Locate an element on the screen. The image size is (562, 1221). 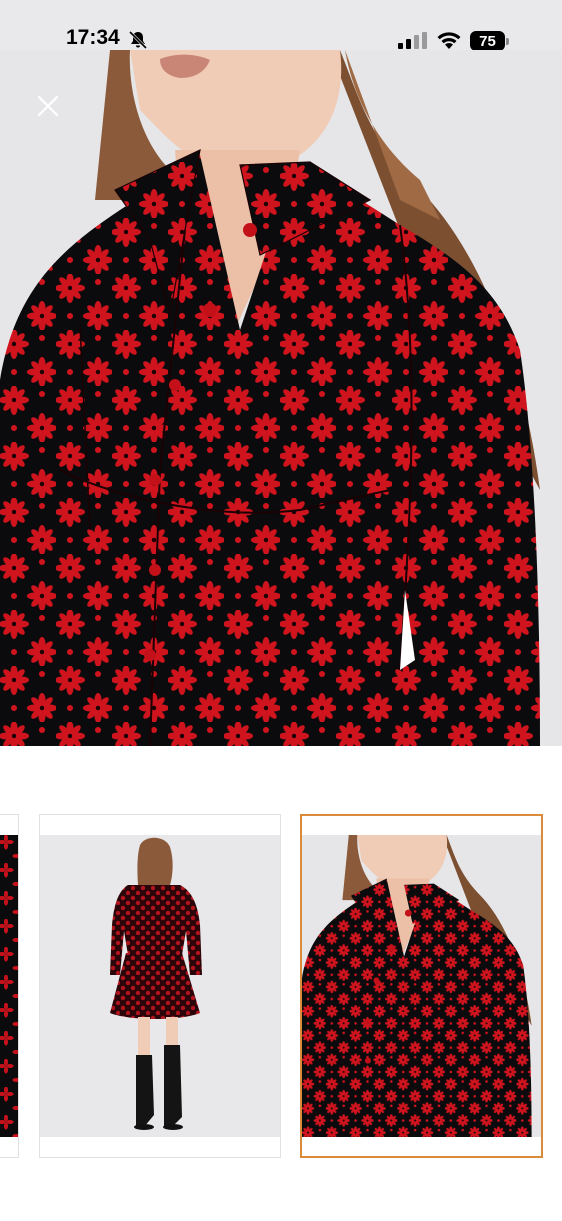
thumbnail-back-view is located at coordinates (160, 986).